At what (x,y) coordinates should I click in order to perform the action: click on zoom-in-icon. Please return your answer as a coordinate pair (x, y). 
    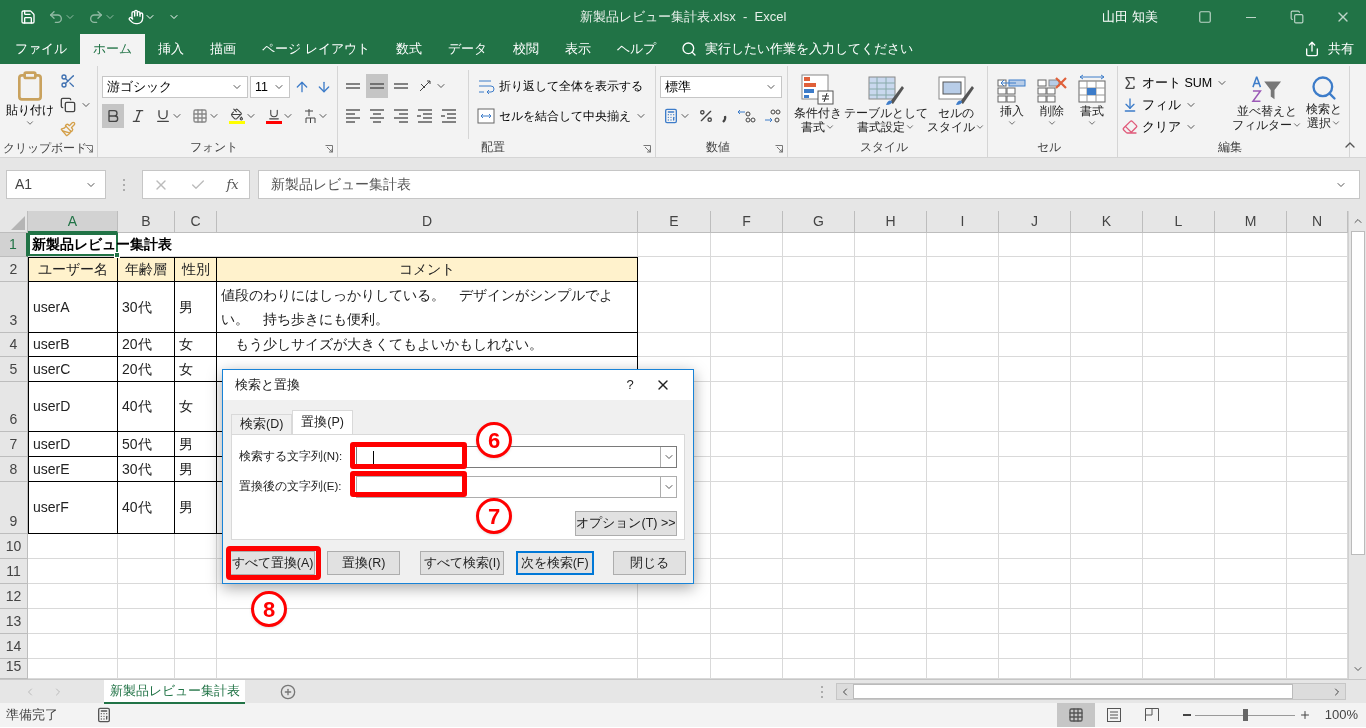
    Looking at the image, I should click on (1304, 715).